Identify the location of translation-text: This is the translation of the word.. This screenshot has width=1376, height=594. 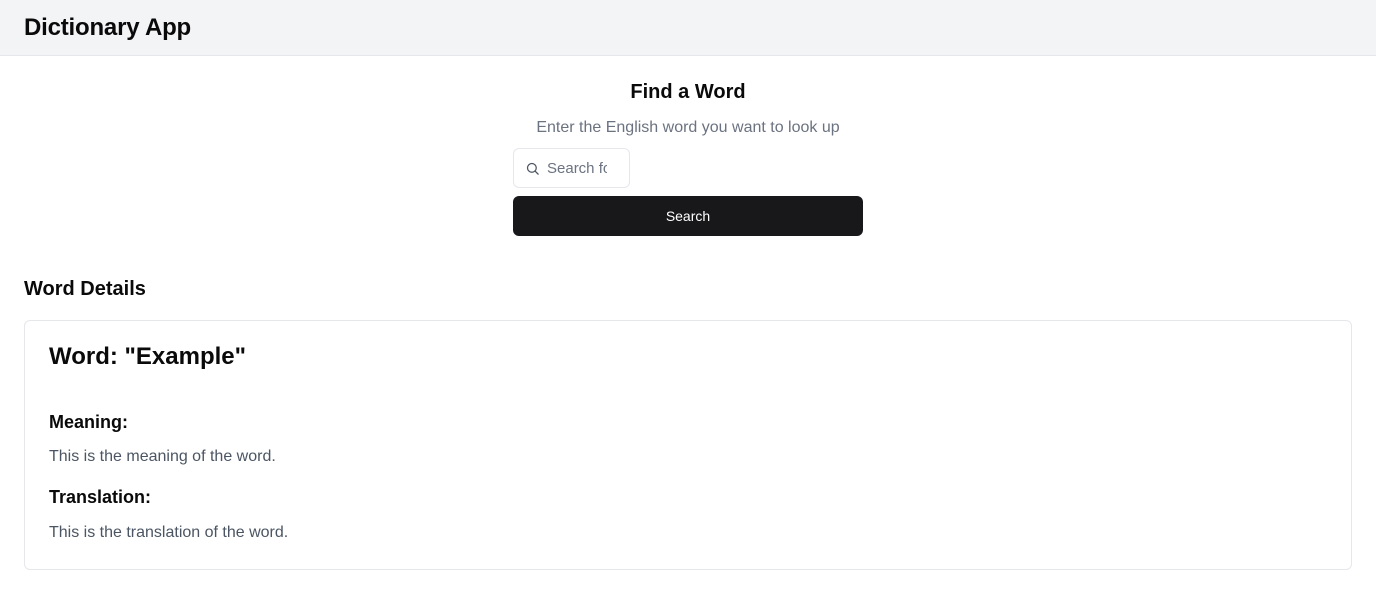
(169, 532).